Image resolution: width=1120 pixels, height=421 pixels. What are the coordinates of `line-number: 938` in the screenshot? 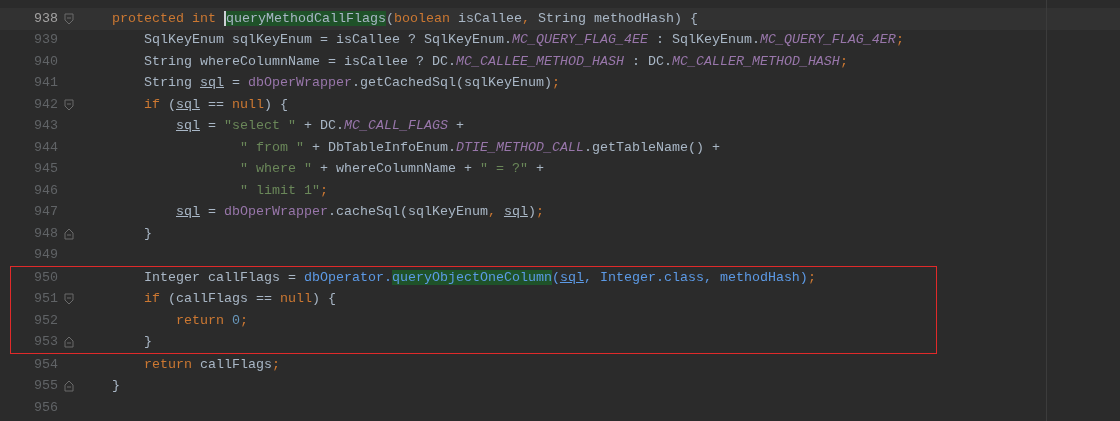 It's located at (46, 18).